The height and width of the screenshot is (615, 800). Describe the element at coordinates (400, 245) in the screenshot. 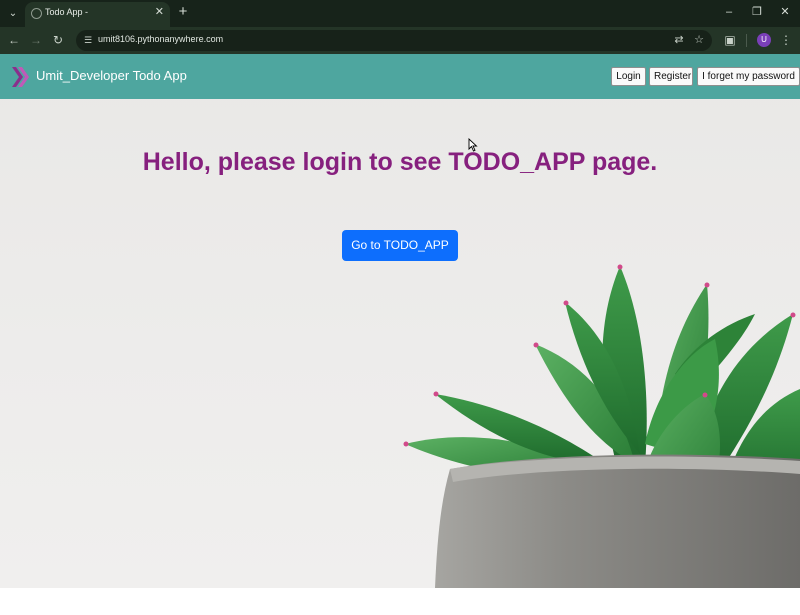

I see `go-to-todo-app-button: Go to TODO_APP` at that location.